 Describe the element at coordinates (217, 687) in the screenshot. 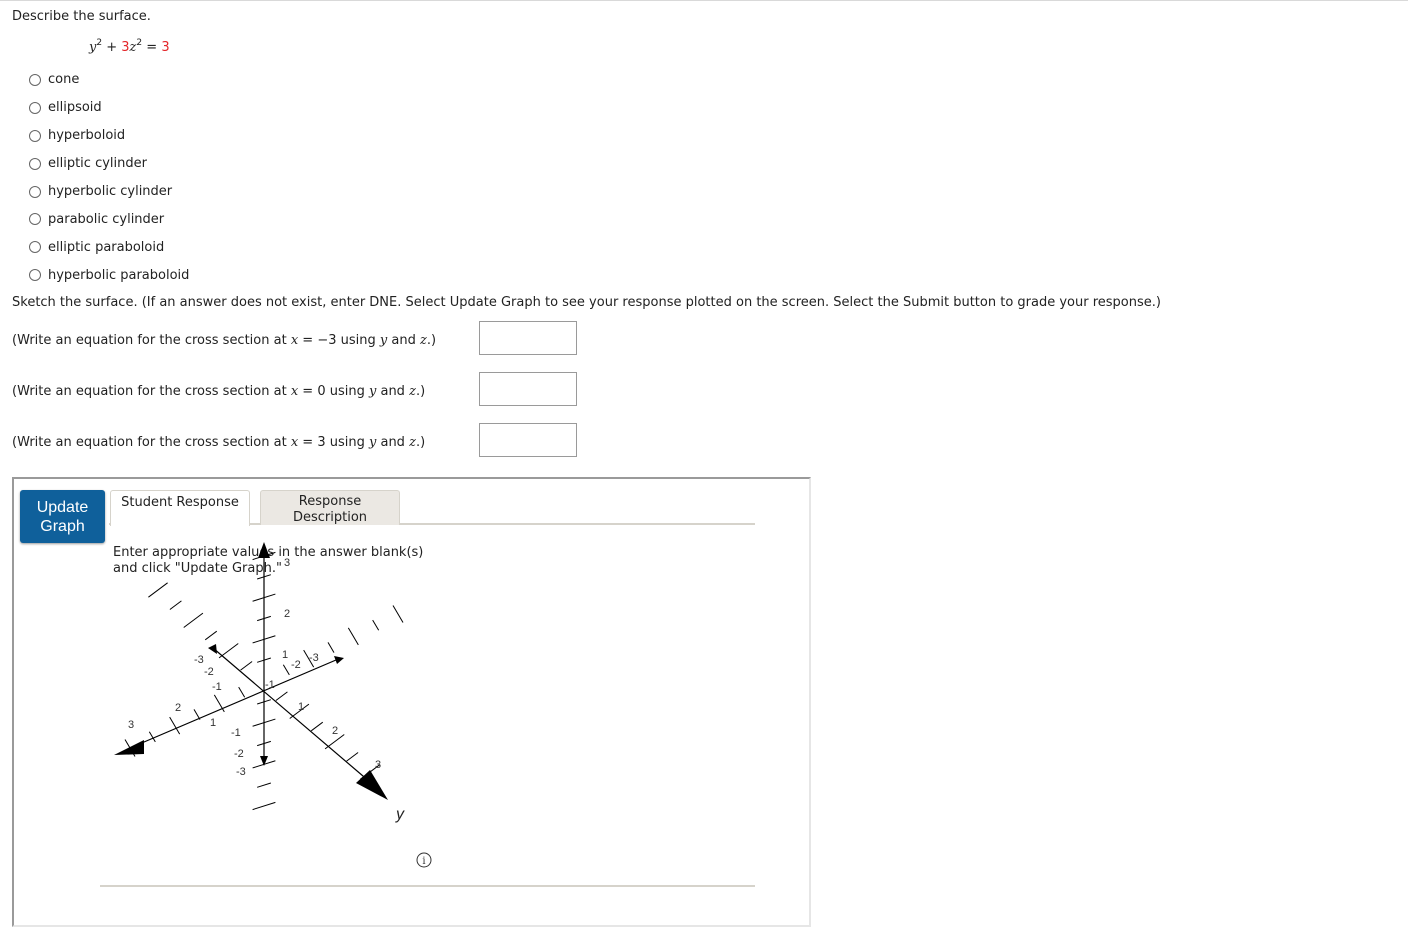

I see `x-tick-label: -1` at that location.